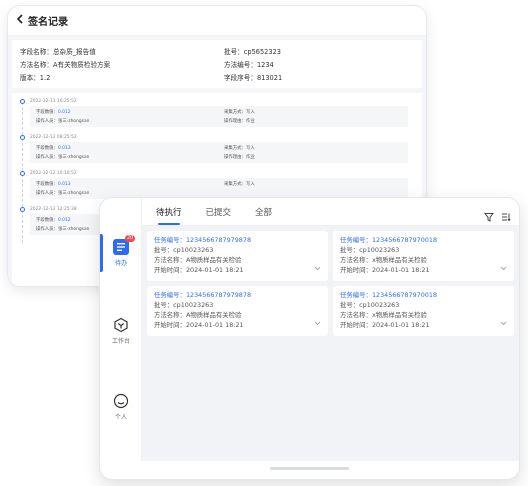 The width and height of the screenshot is (528, 486). What do you see at coordinates (506, 216) in the screenshot?
I see `sort-icon` at bounding box center [506, 216].